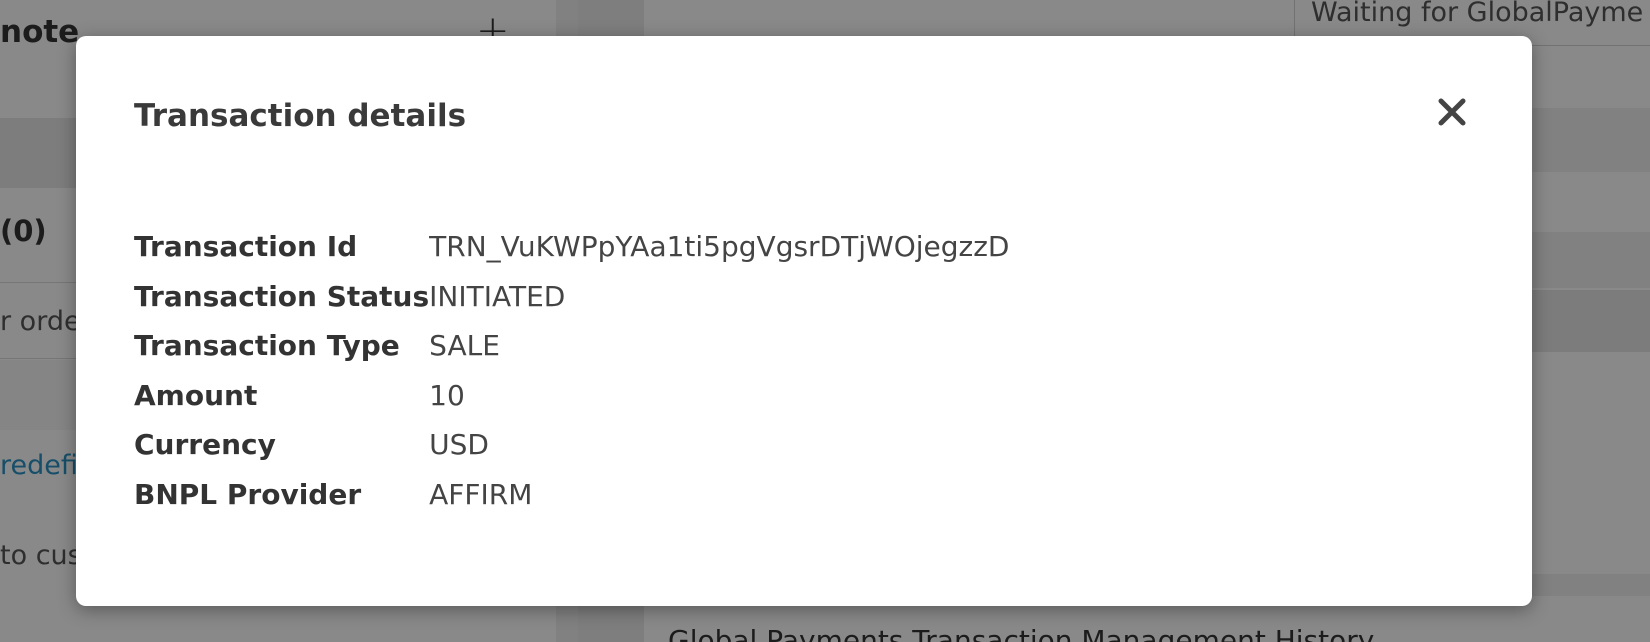 This screenshot has width=1650, height=642. What do you see at coordinates (571, 396) in the screenshot?
I see `detail-row-amount: Amount 10` at bounding box center [571, 396].